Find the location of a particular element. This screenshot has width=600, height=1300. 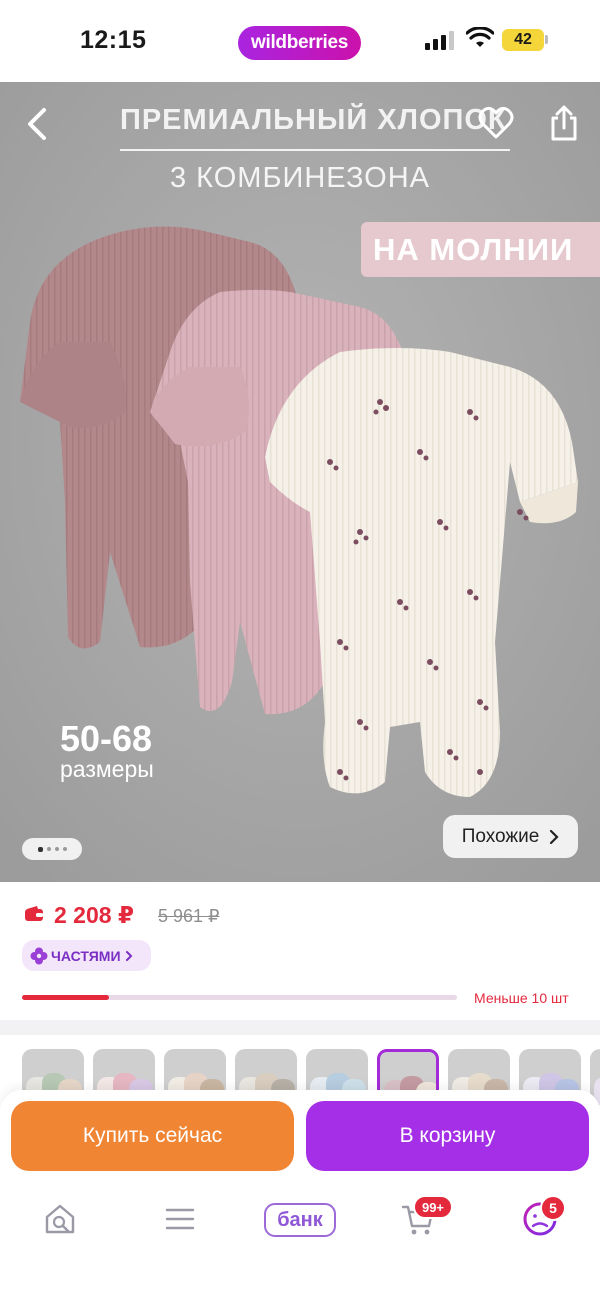

profile-badge: 5 is located at coordinates (553, 1208).